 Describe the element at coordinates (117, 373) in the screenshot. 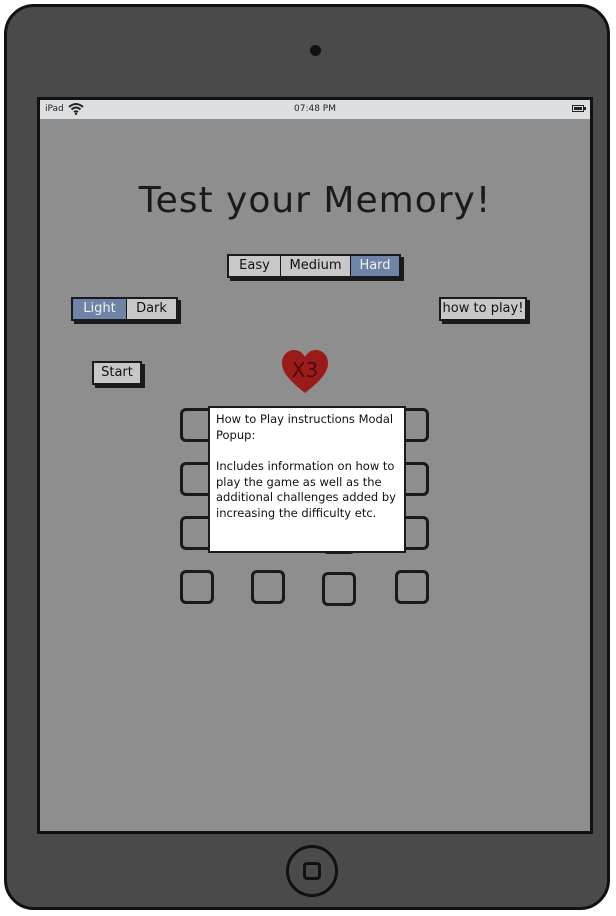

I see `start-button: Start` at that location.